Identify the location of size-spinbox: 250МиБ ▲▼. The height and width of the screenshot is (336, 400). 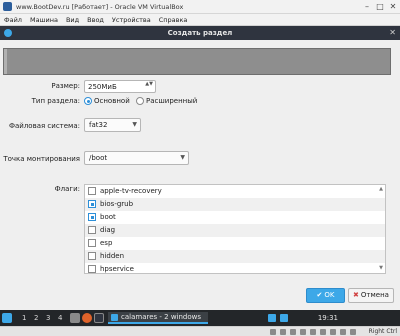
(120, 86).